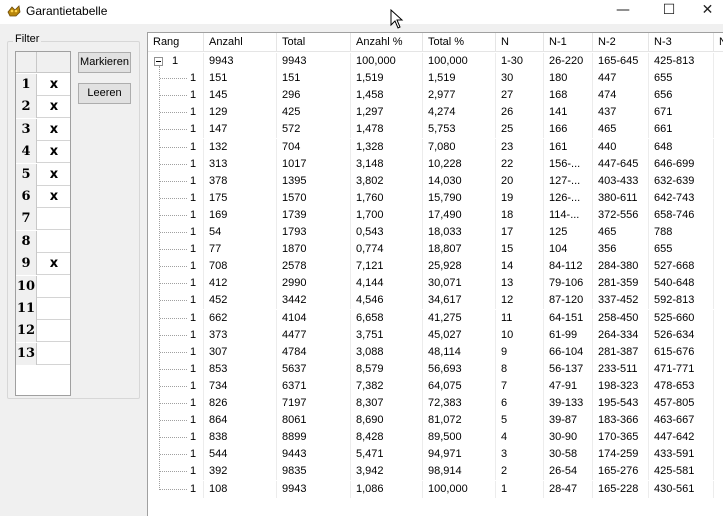 Image resolution: width=723 pixels, height=516 pixels. I want to click on table-row: 1 307 4784 3,088 48,114 9 66-104 281-387 615-676, so click(435, 352).